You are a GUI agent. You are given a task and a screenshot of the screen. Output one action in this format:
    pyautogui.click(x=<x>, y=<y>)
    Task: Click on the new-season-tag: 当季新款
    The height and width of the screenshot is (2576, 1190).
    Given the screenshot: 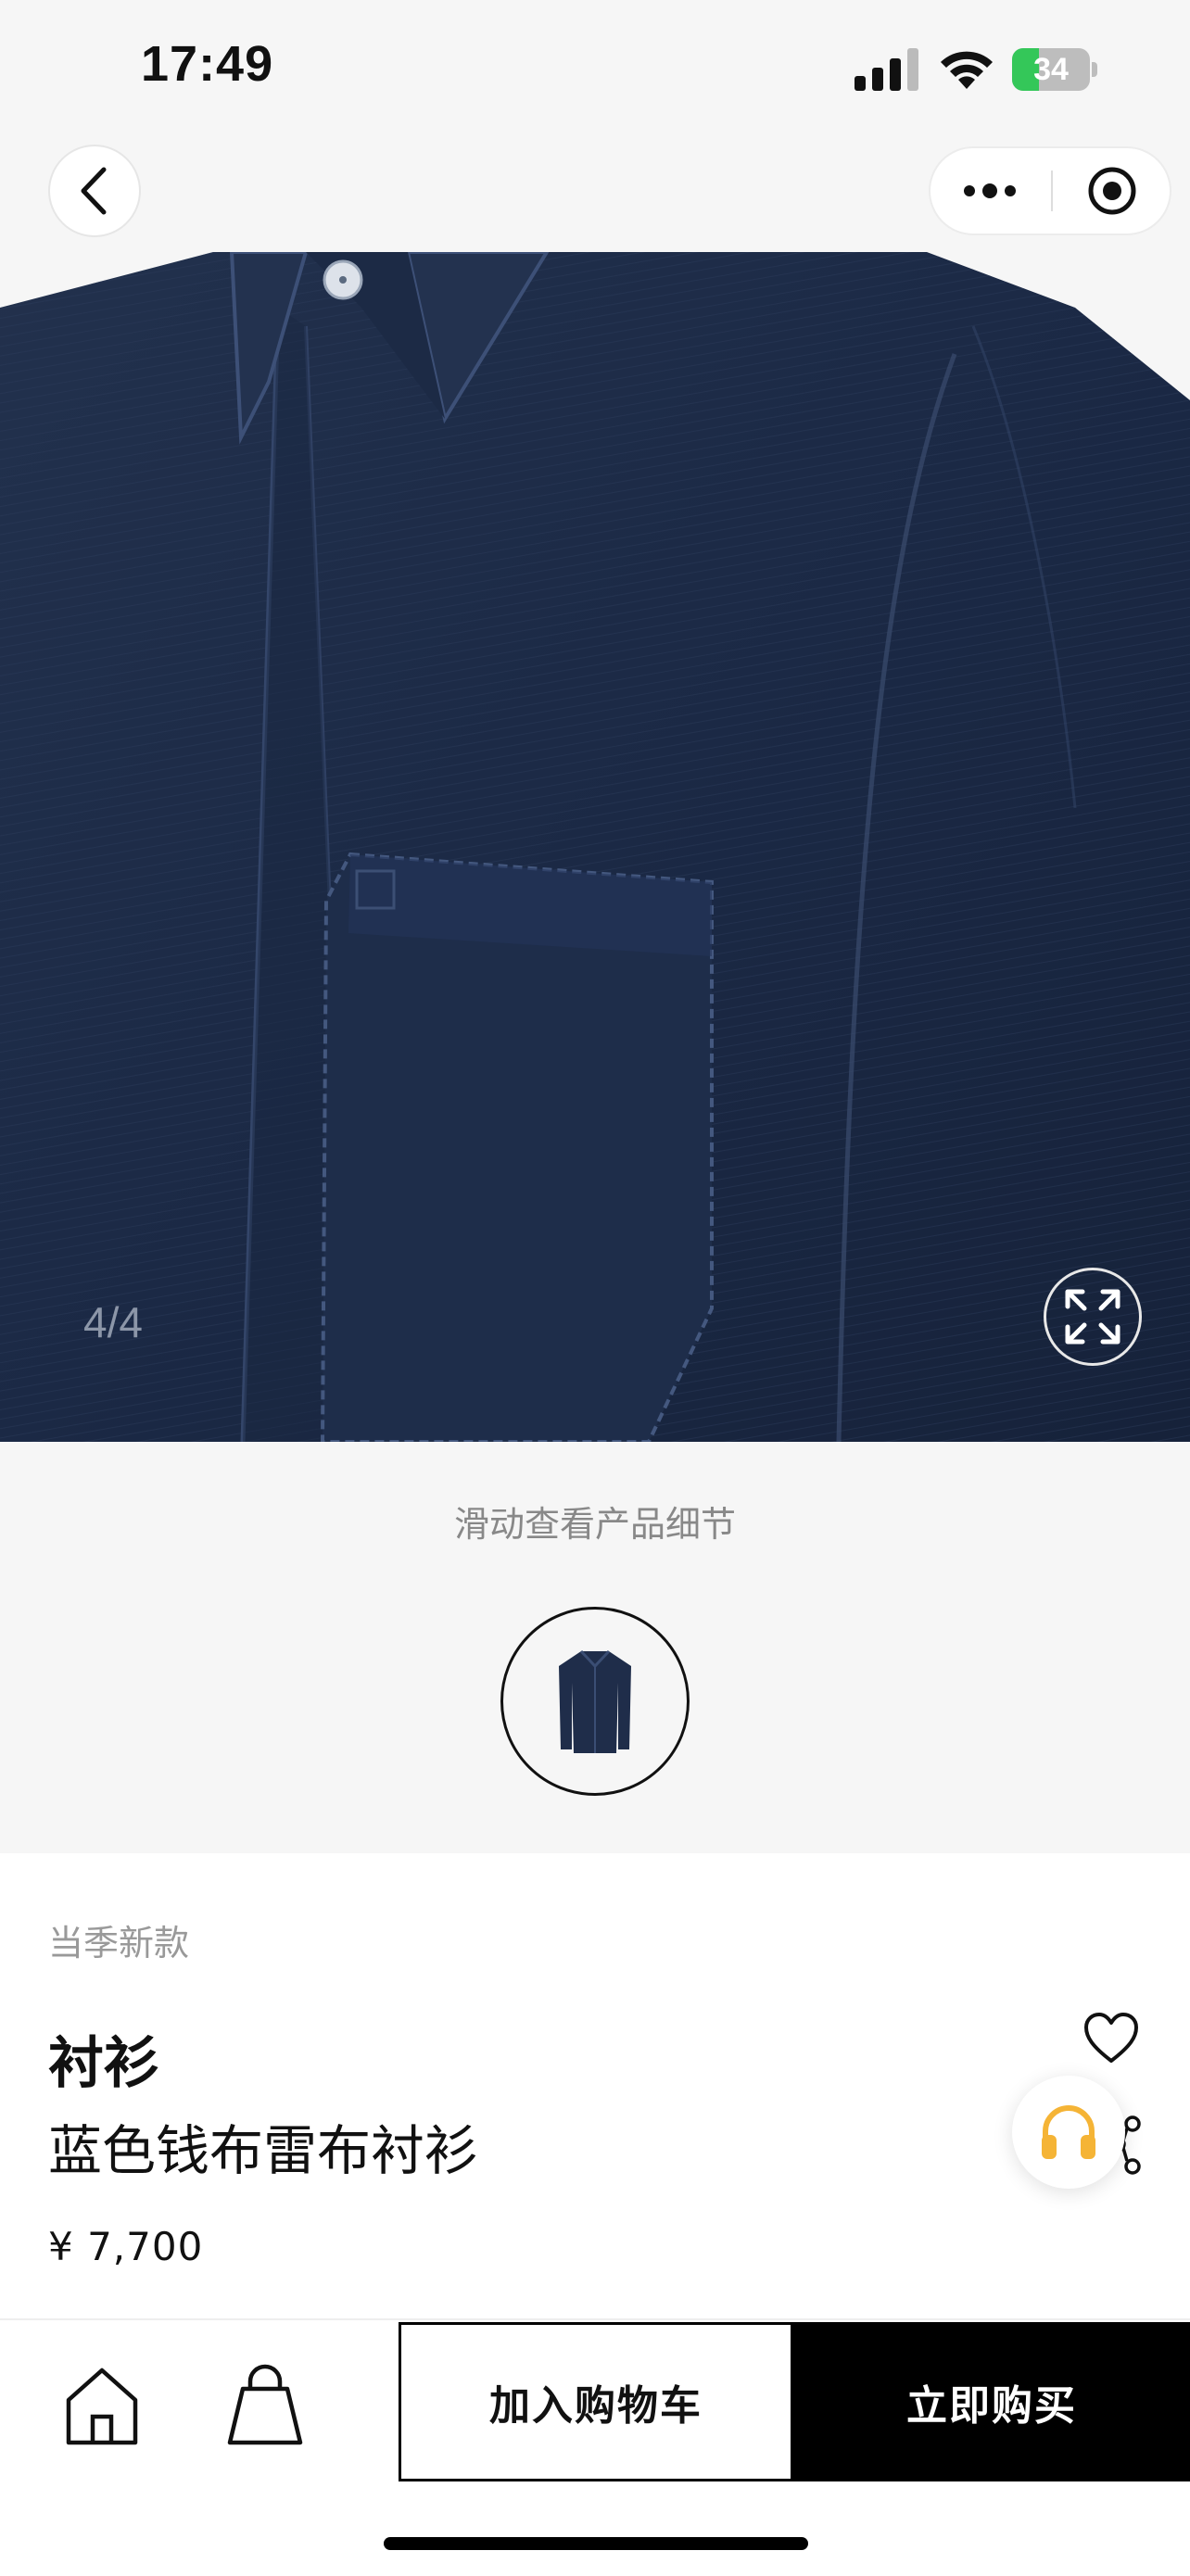 What is the action you would take?
    pyautogui.click(x=119, y=1943)
    